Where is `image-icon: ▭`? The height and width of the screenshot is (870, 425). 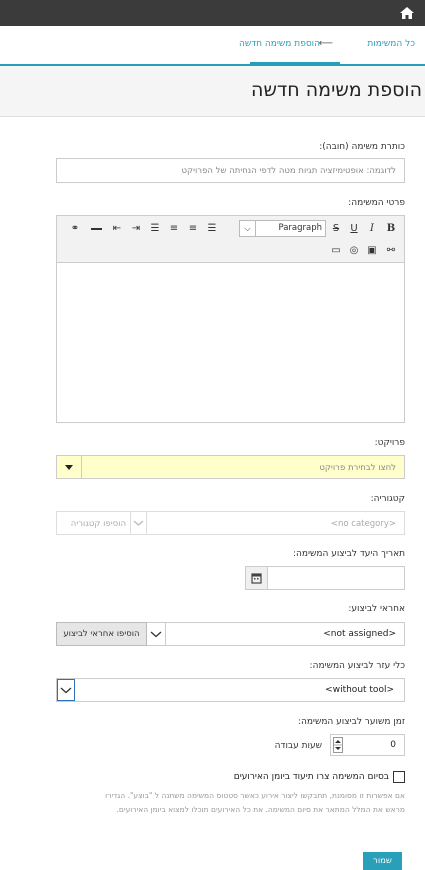 image-icon: ▭ is located at coordinates (336, 251).